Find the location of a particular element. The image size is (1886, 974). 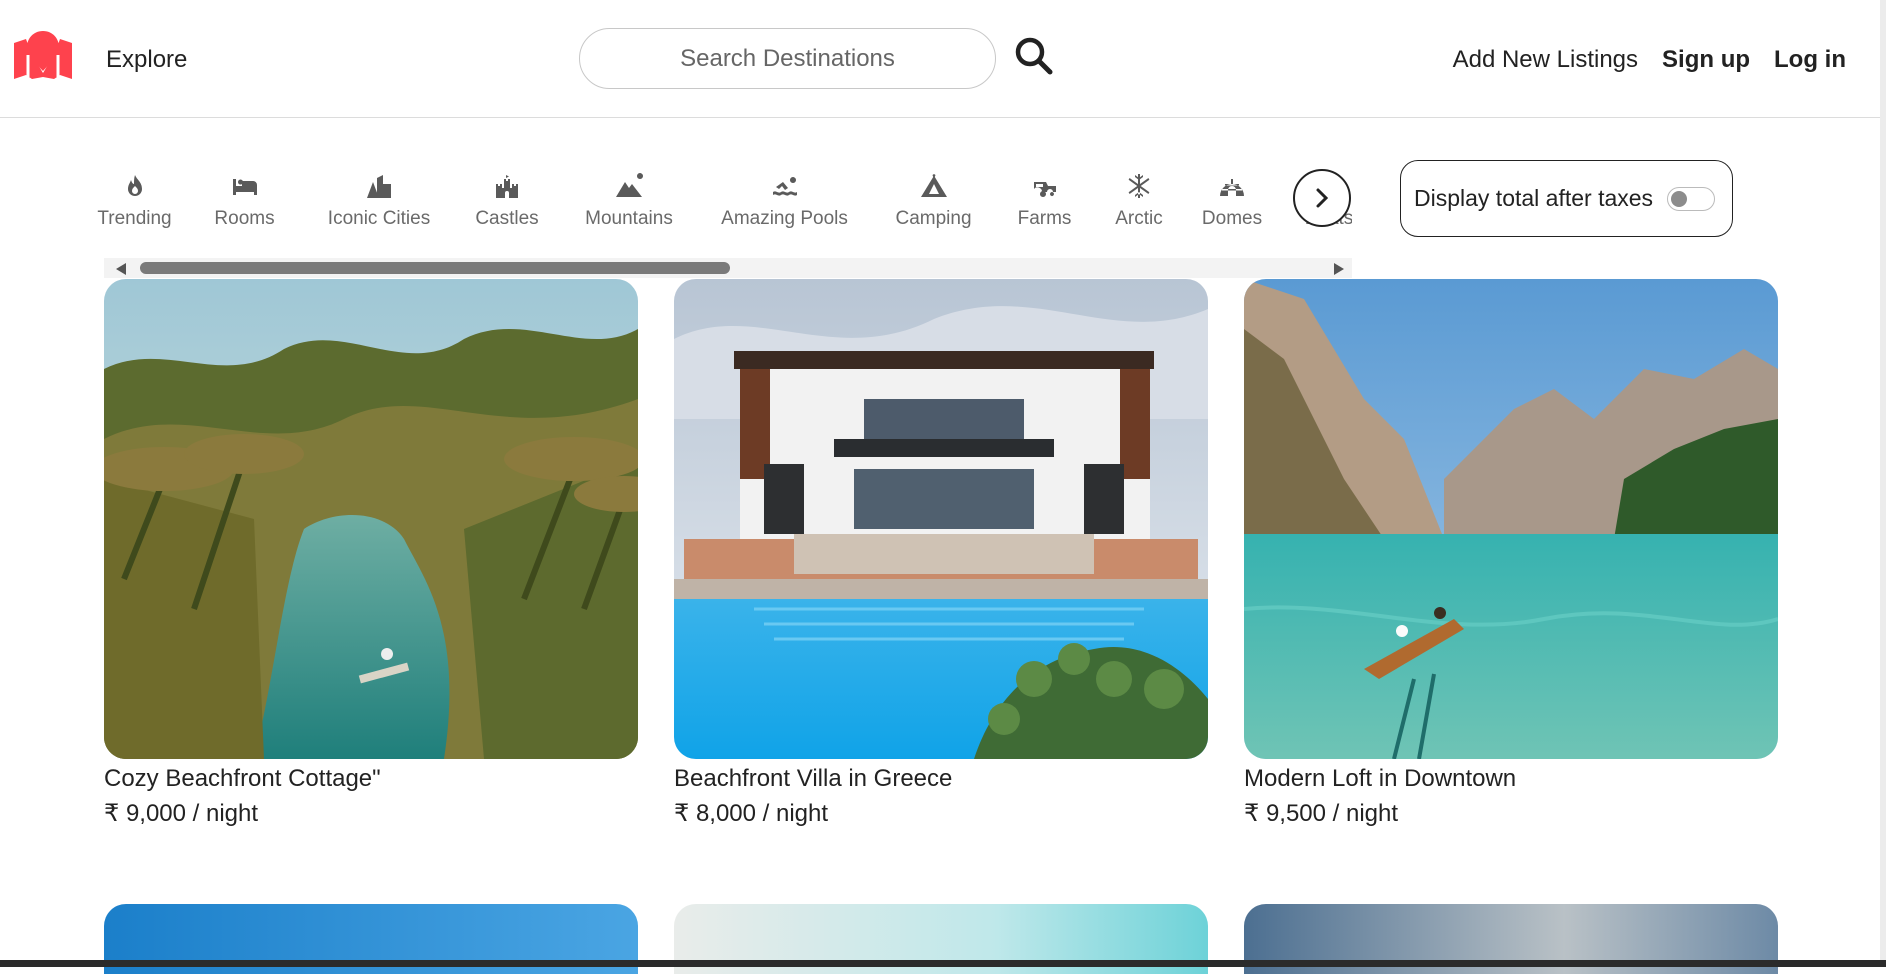

scrollbar-thumb is located at coordinates (435, 268).